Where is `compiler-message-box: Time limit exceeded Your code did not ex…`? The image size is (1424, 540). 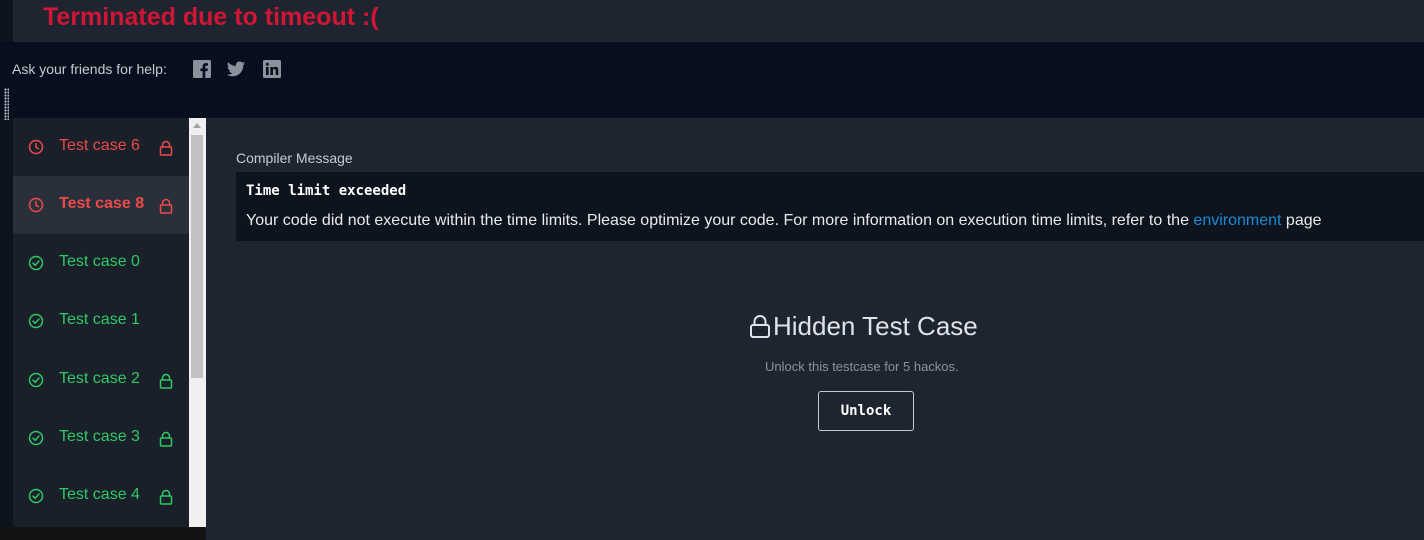
compiler-message-box: Time limit exceeded Your code did not ex… is located at coordinates (830, 206).